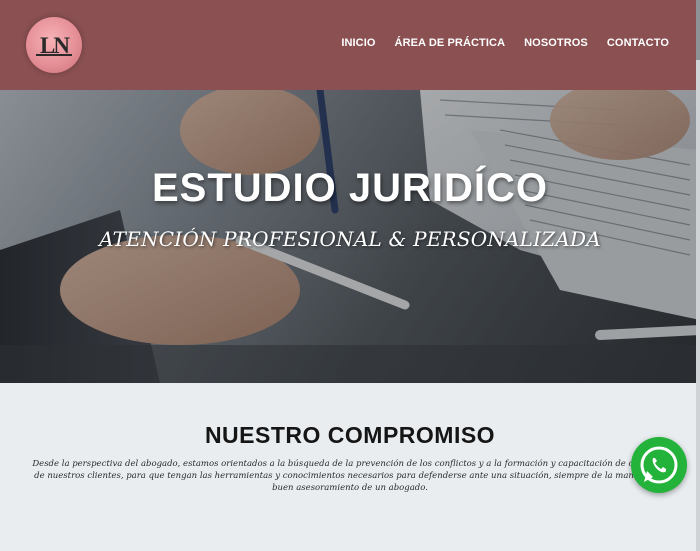 Image resolution: width=700 pixels, height=551 pixels. Describe the element at coordinates (350, 435) in the screenshot. I see `commitment-title: NUESTRO COMPROMISO` at that location.